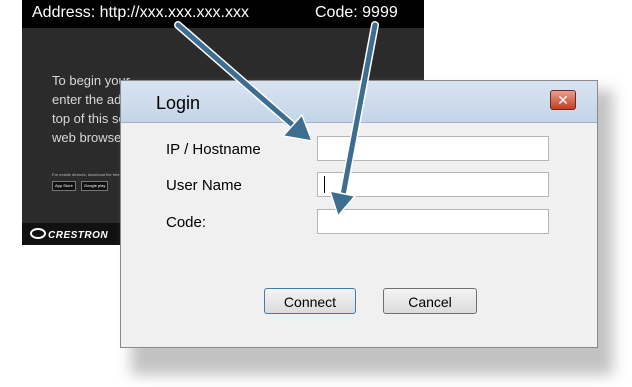  Describe the element at coordinates (356, 12) in the screenshot. I see `code-text: Code: 9999` at that location.